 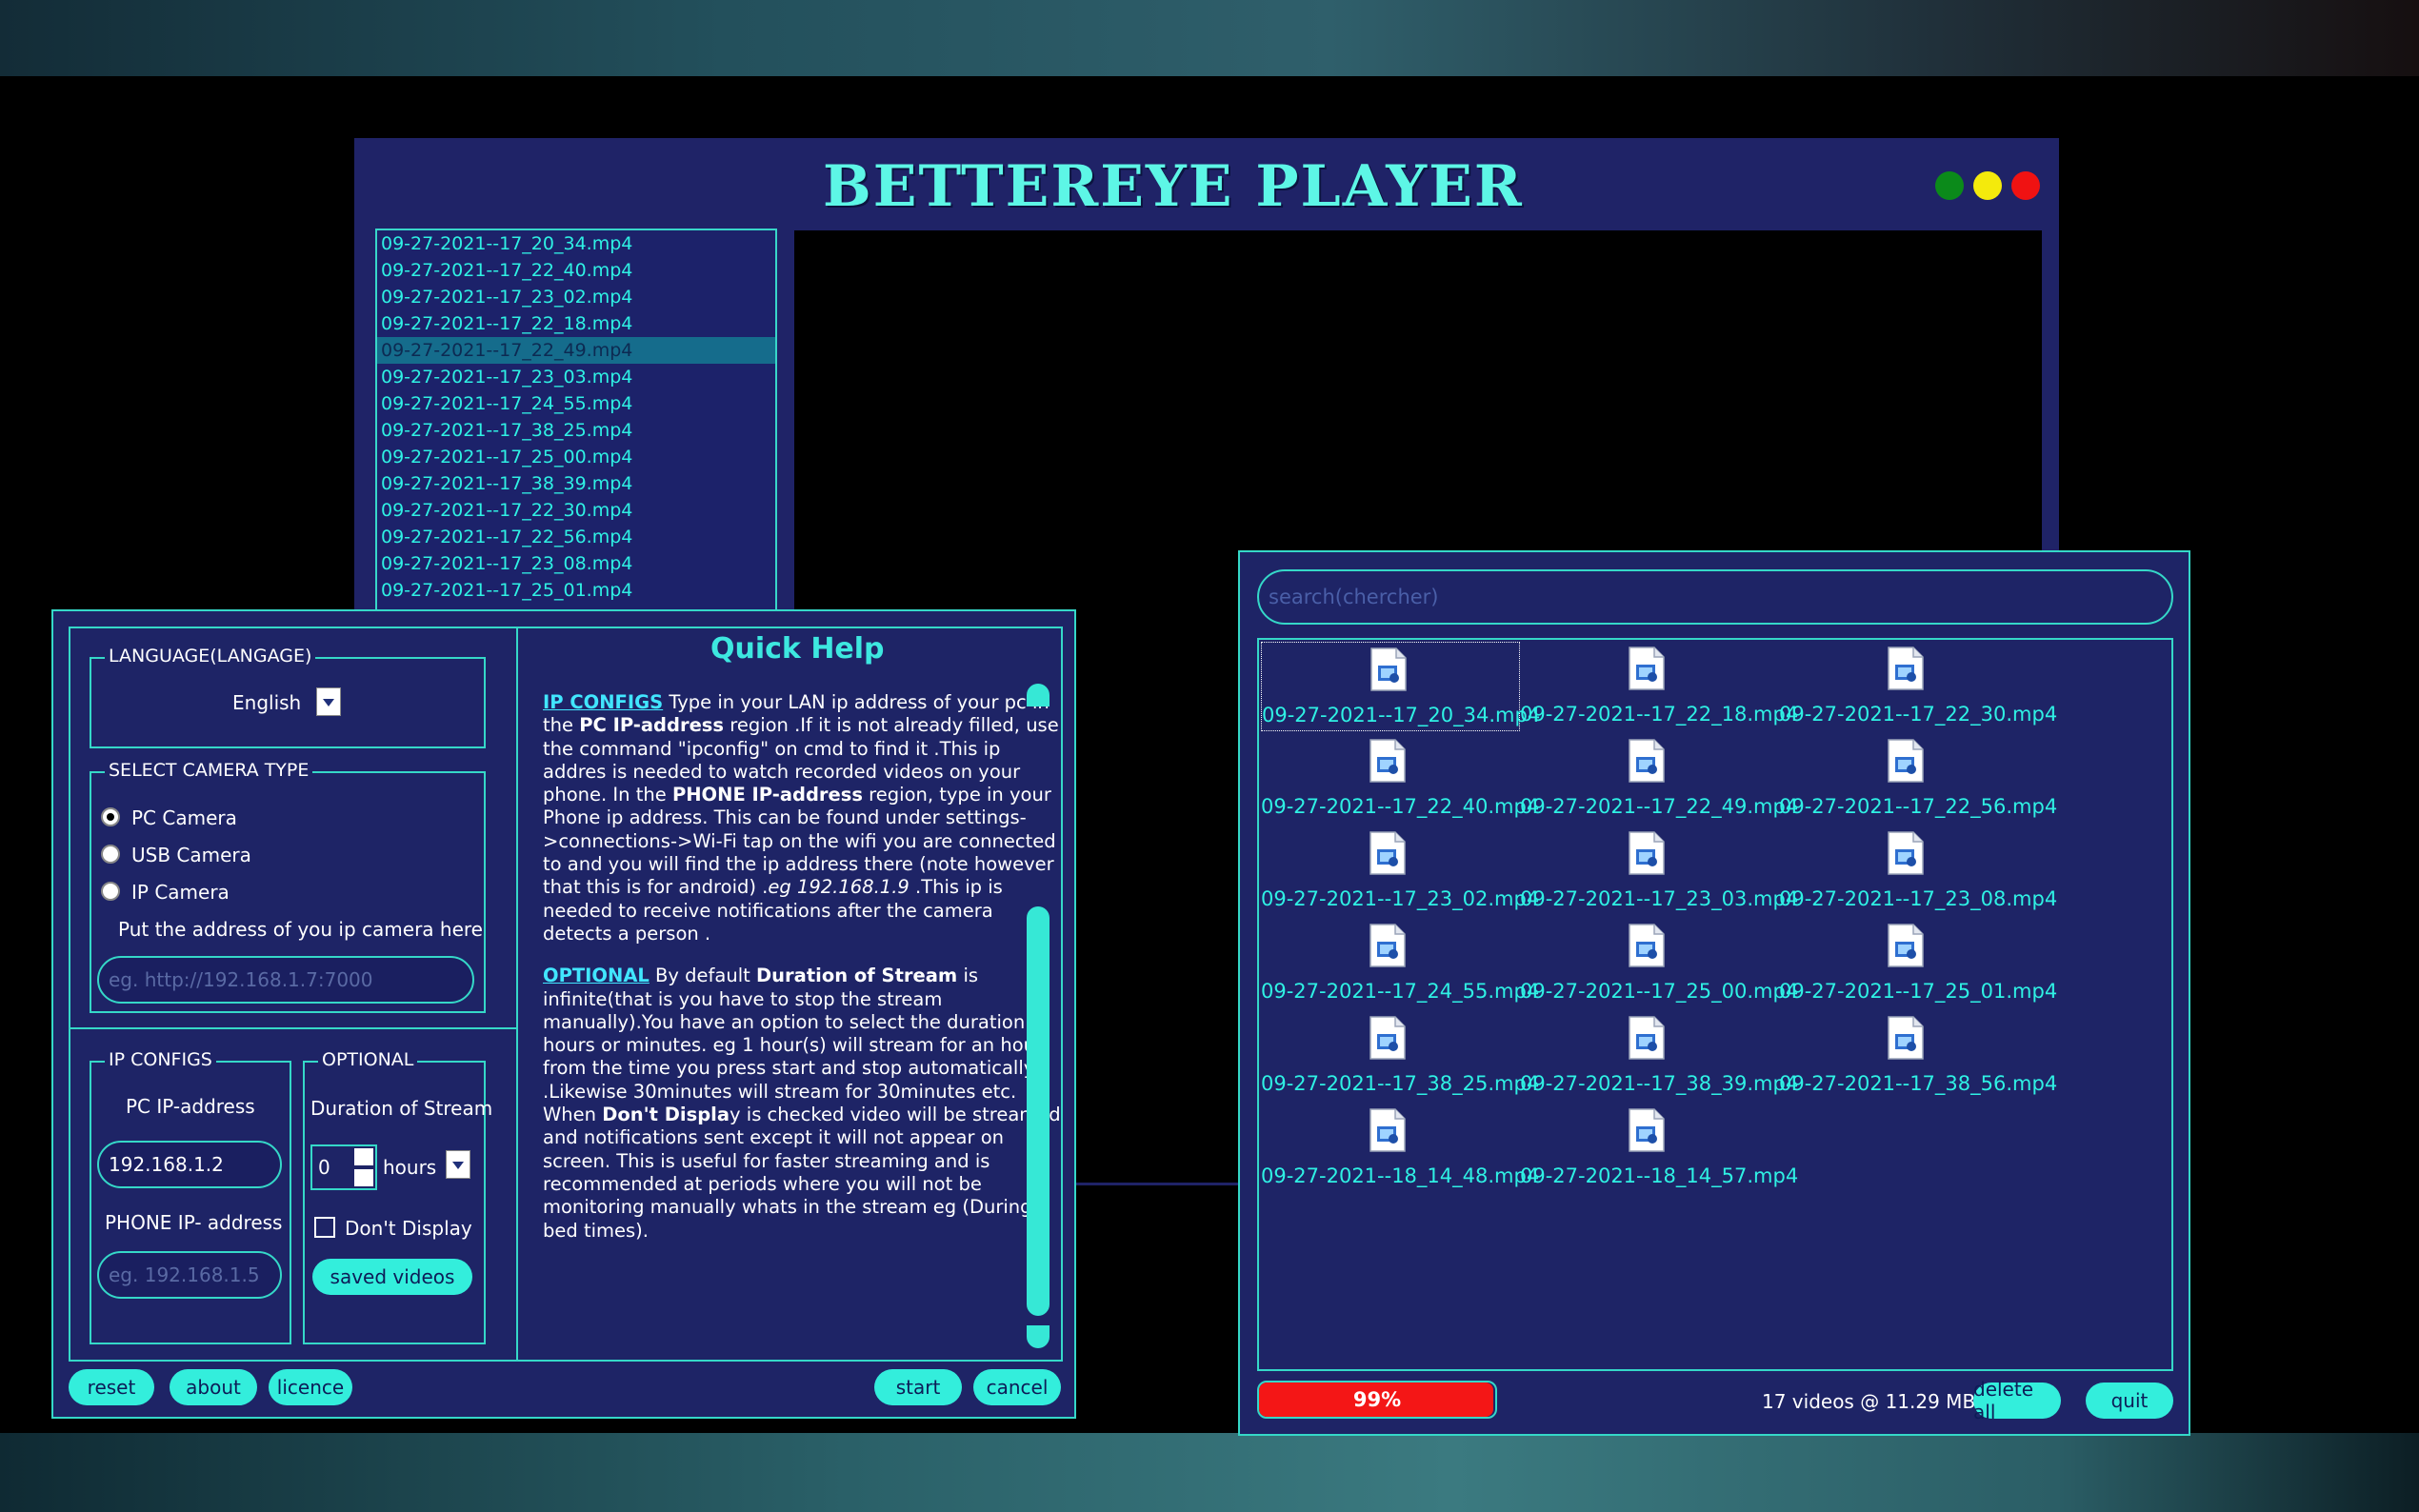 I want to click on video-tile: 09-27-2021--17_22_40.mp4, so click(x=1400, y=778).